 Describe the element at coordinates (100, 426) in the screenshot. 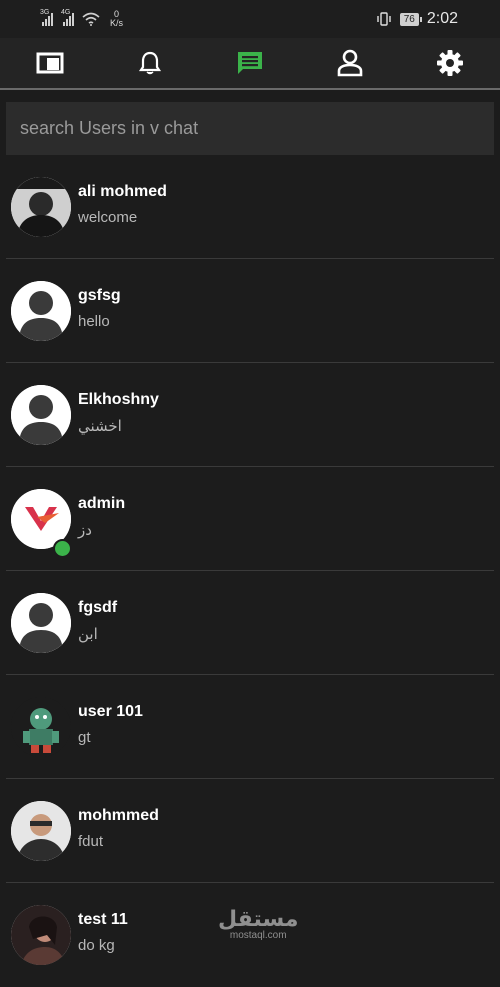

I see `last-message: اخشني` at that location.